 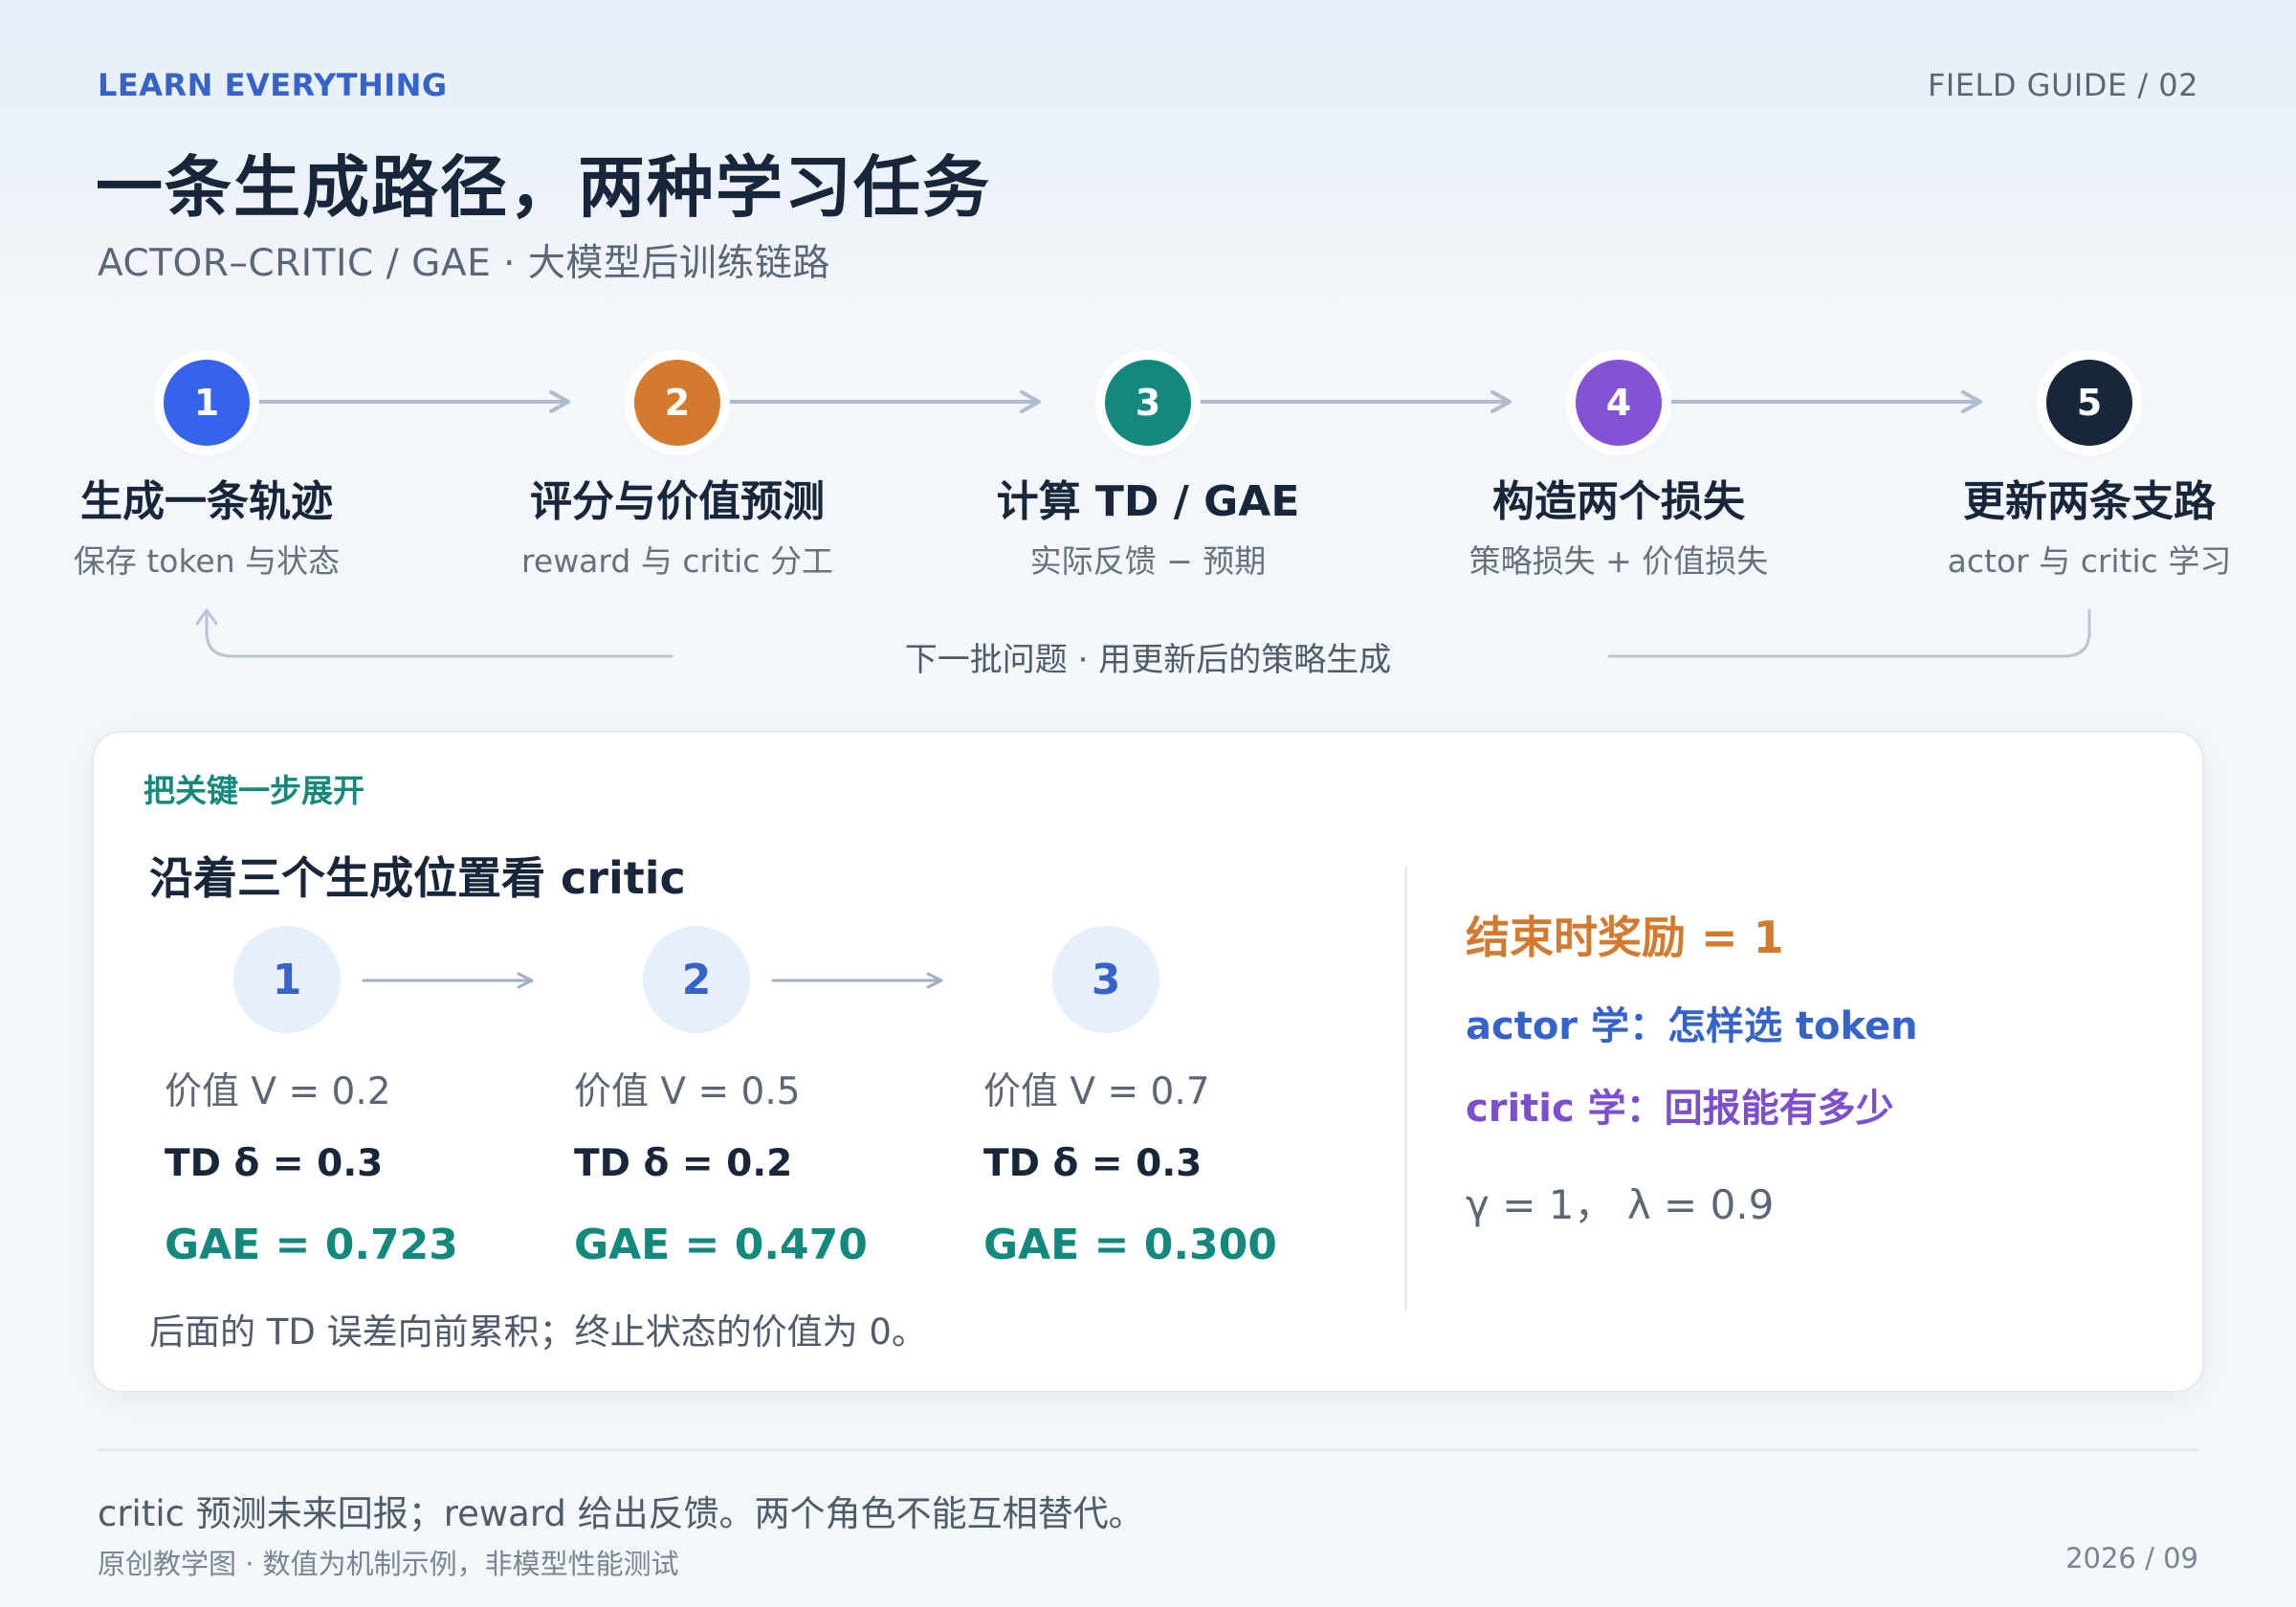 I want to click on kicker-label: LEARN EVERYTHING, so click(x=273, y=85).